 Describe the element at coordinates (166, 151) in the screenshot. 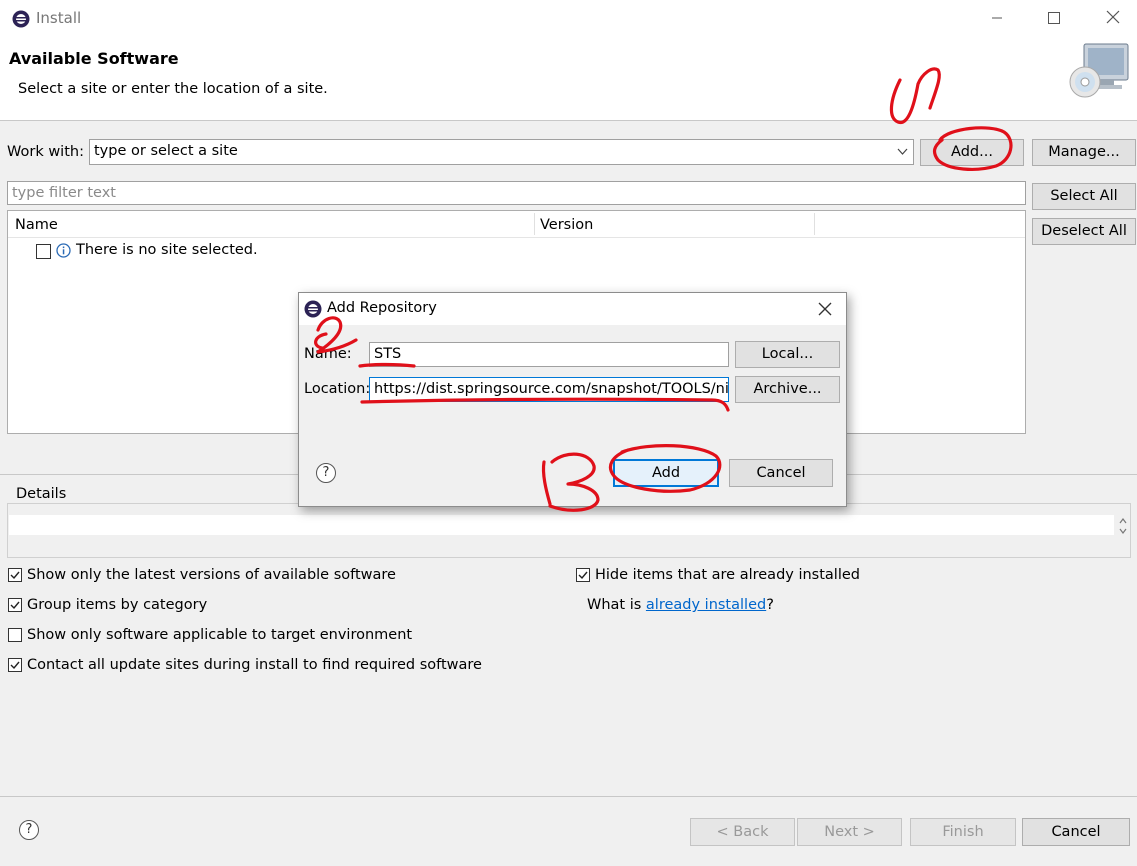

I see `work-with-value: type or select a site` at that location.